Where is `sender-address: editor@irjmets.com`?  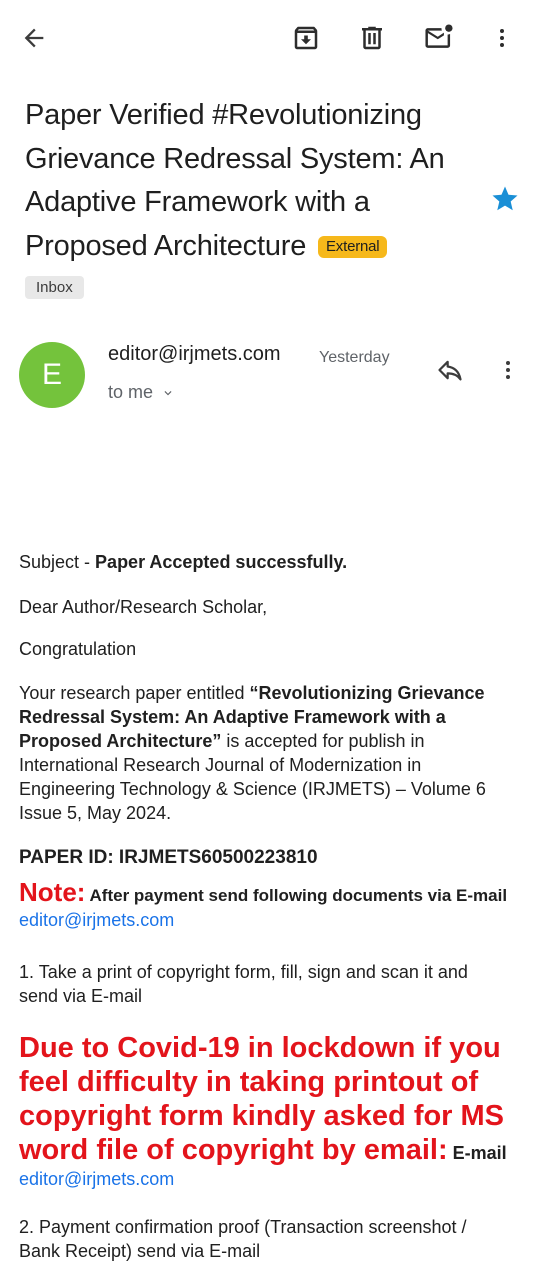 sender-address: editor@irjmets.com is located at coordinates (194, 354).